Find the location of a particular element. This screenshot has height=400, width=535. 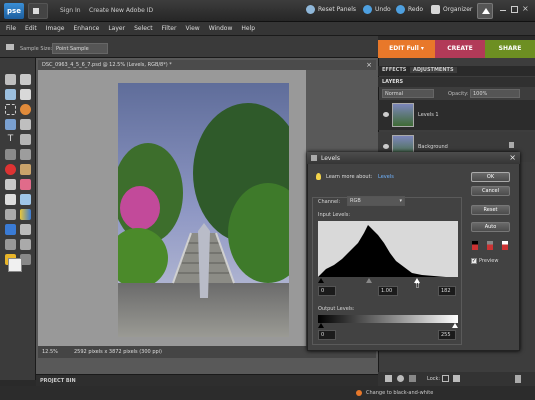

menu-layer: Layer is located at coordinates (116, 28).